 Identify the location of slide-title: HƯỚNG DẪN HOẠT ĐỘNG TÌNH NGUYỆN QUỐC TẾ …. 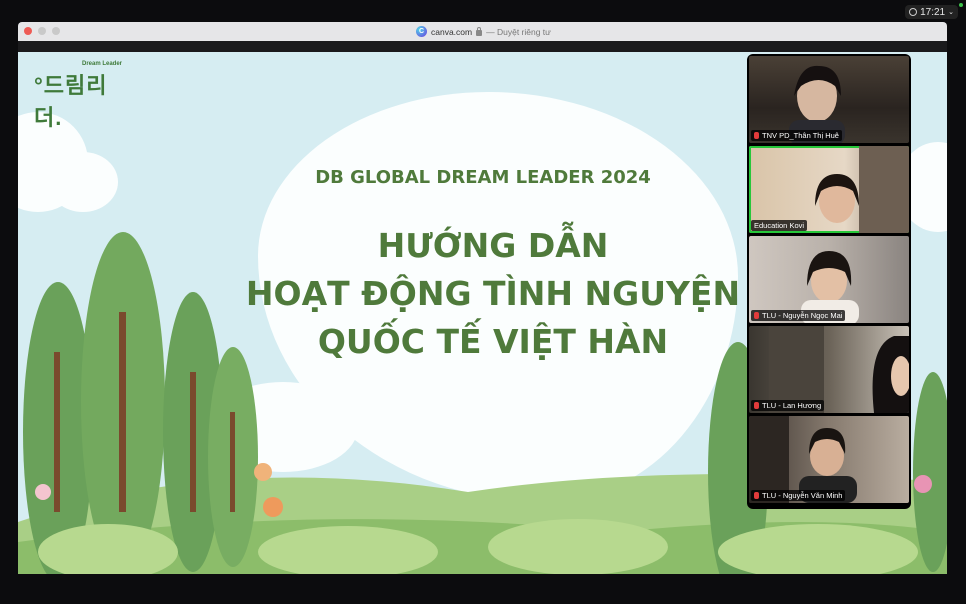
(493, 294).